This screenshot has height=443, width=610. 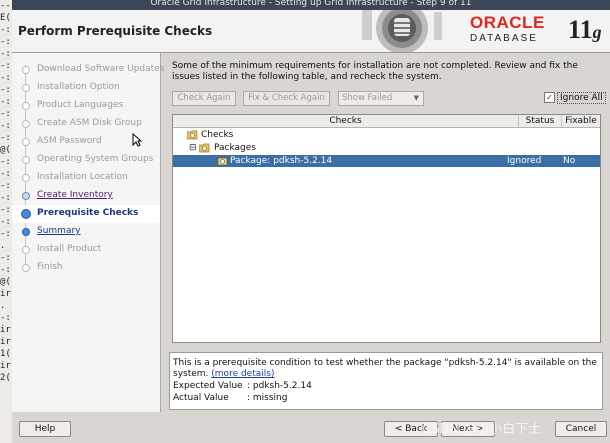 What do you see at coordinates (581, 429) in the screenshot?
I see `cancel-button: Cancel` at bounding box center [581, 429].